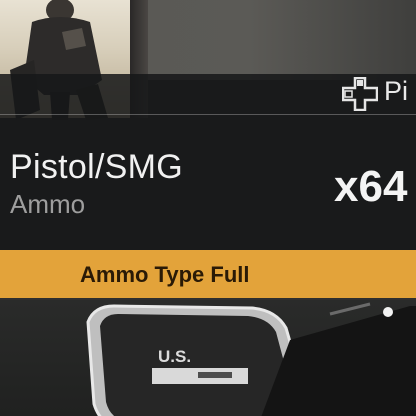 The height and width of the screenshot is (416, 416). What do you see at coordinates (371, 186) in the screenshot?
I see `item-count: x64` at bounding box center [371, 186].